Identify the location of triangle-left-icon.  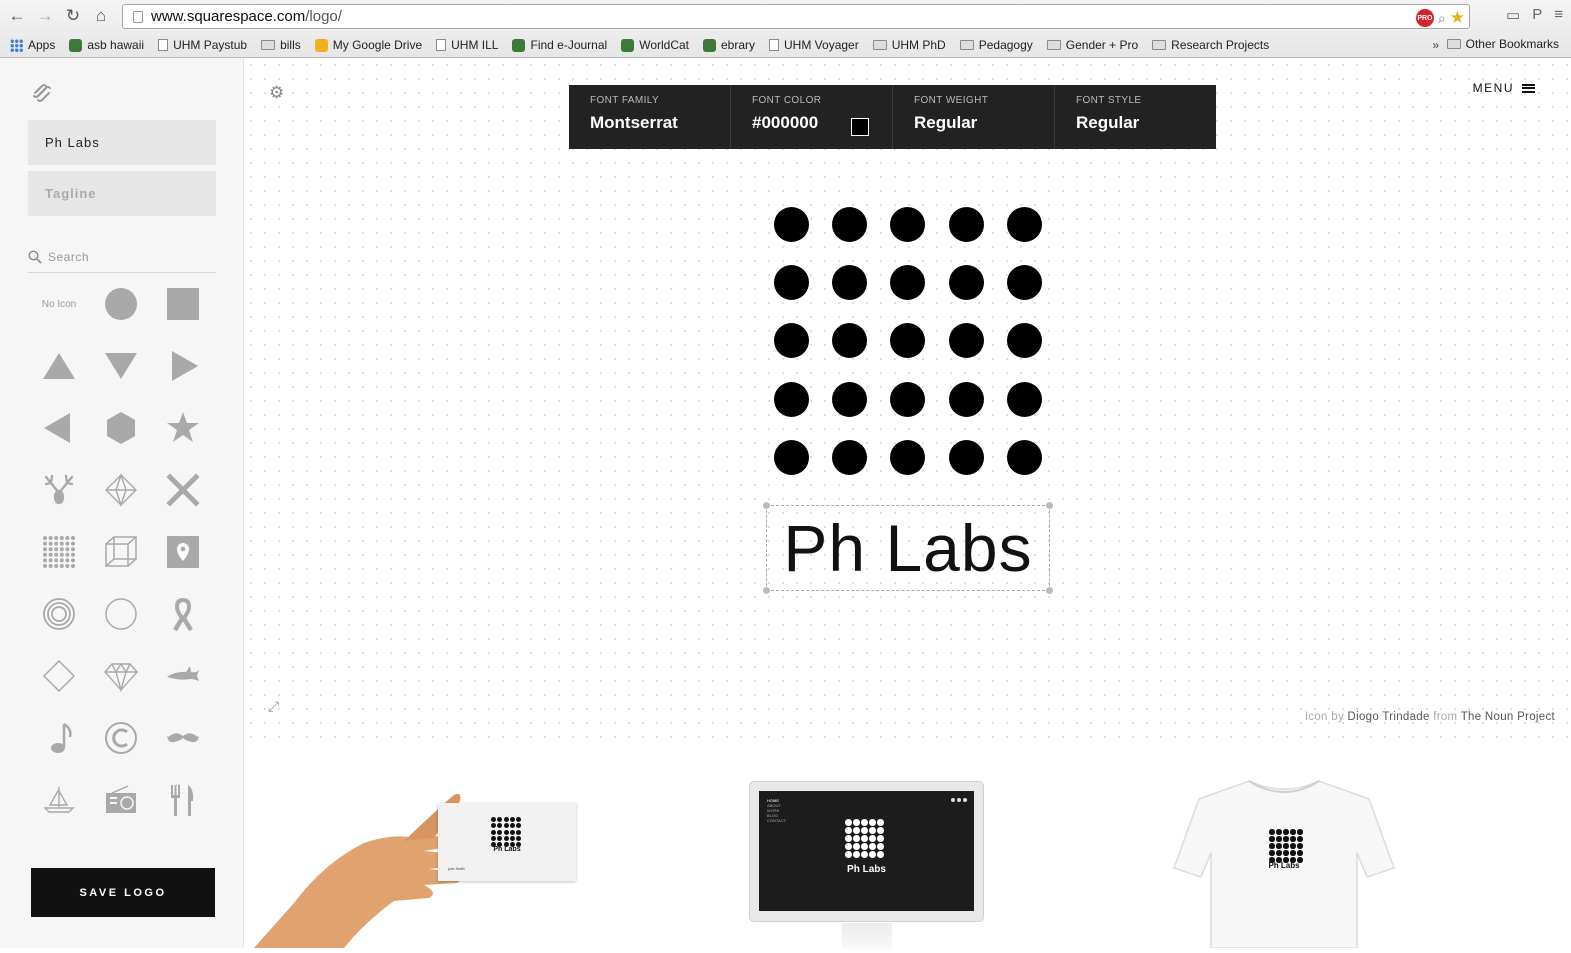
(59, 428).